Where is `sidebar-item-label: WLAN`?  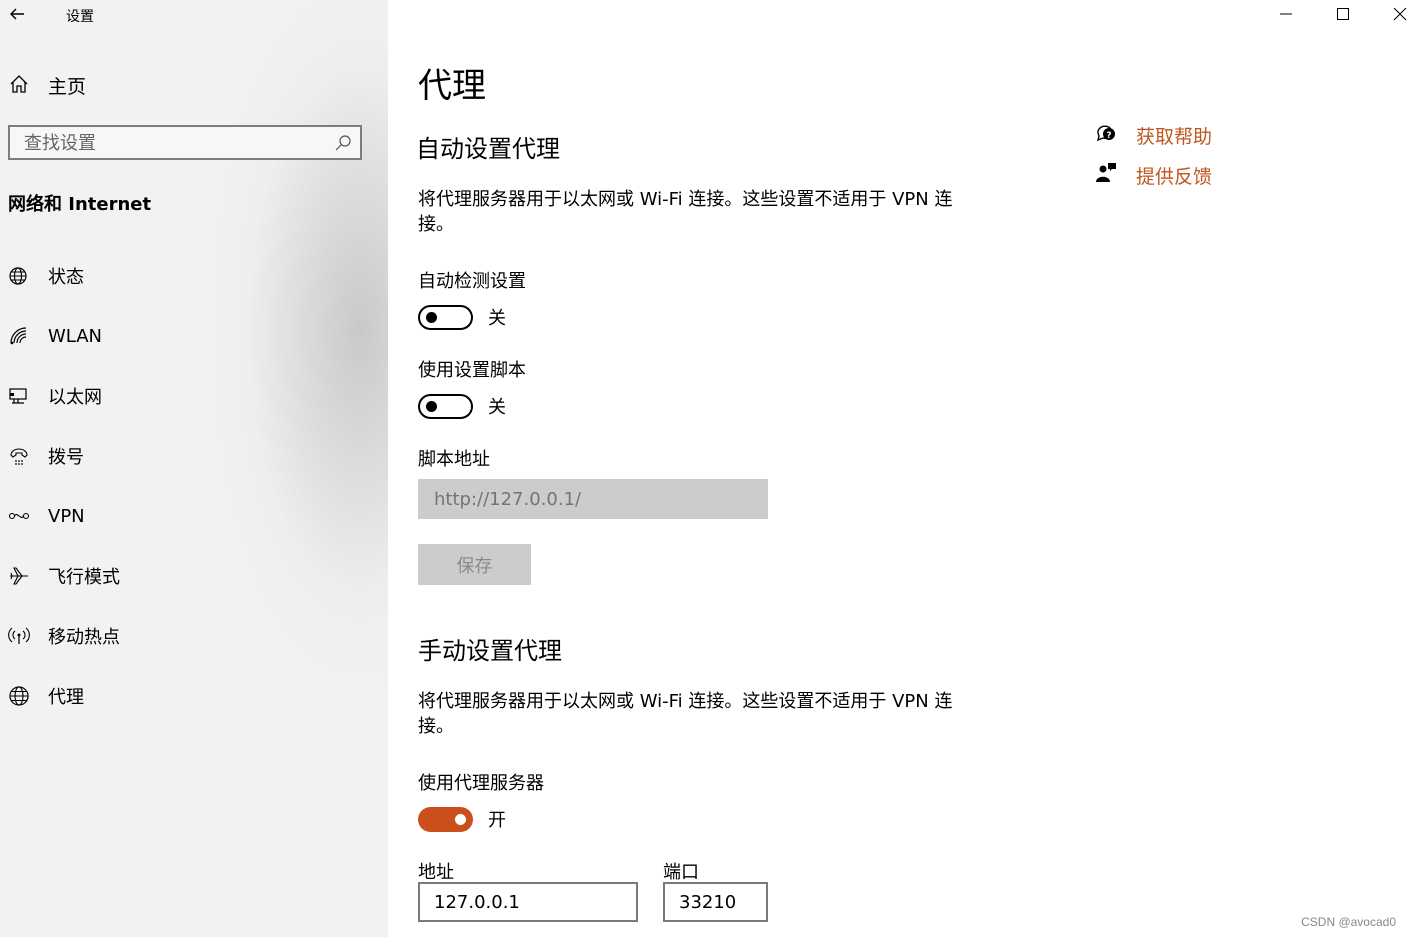 sidebar-item-label: WLAN is located at coordinates (75, 336).